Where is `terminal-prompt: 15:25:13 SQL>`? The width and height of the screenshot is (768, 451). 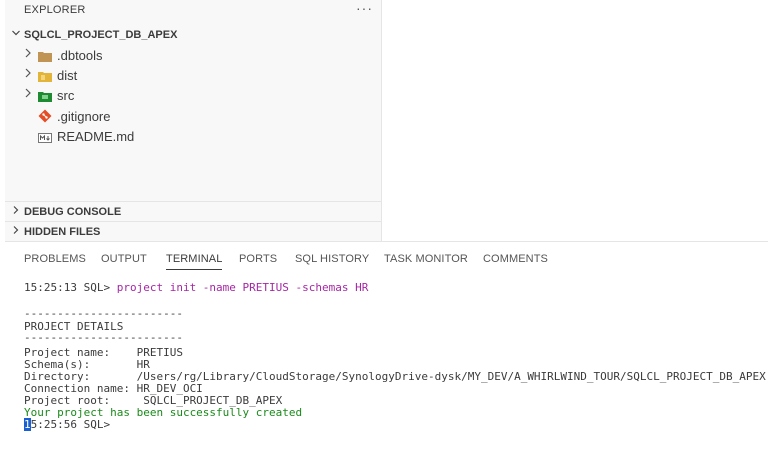
terminal-prompt: 15:25:13 SQL> is located at coordinates (70, 287).